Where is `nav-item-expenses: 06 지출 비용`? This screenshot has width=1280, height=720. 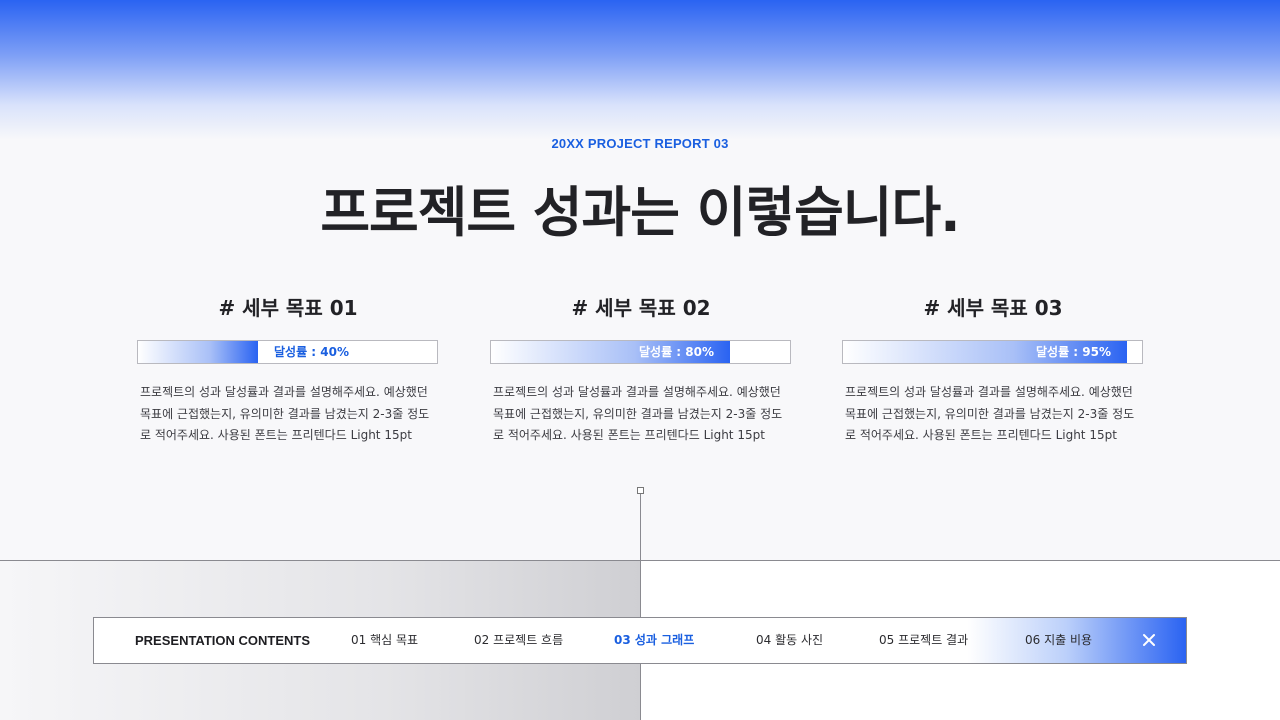 nav-item-expenses: 06 지출 비용 is located at coordinates (1058, 640).